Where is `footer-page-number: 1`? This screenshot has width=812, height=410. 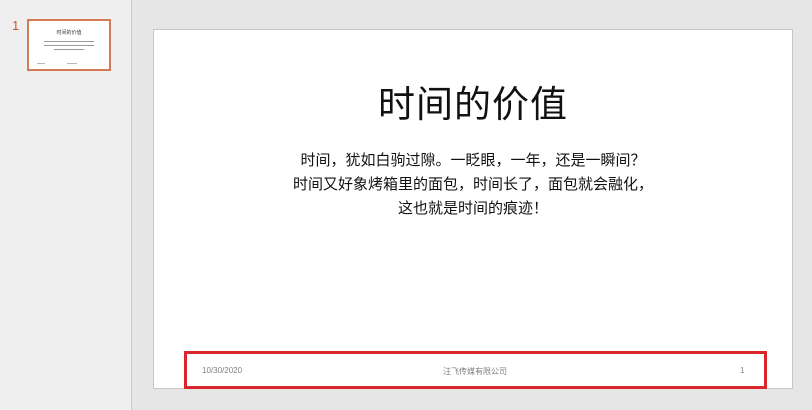 footer-page-number: 1 is located at coordinates (742, 370).